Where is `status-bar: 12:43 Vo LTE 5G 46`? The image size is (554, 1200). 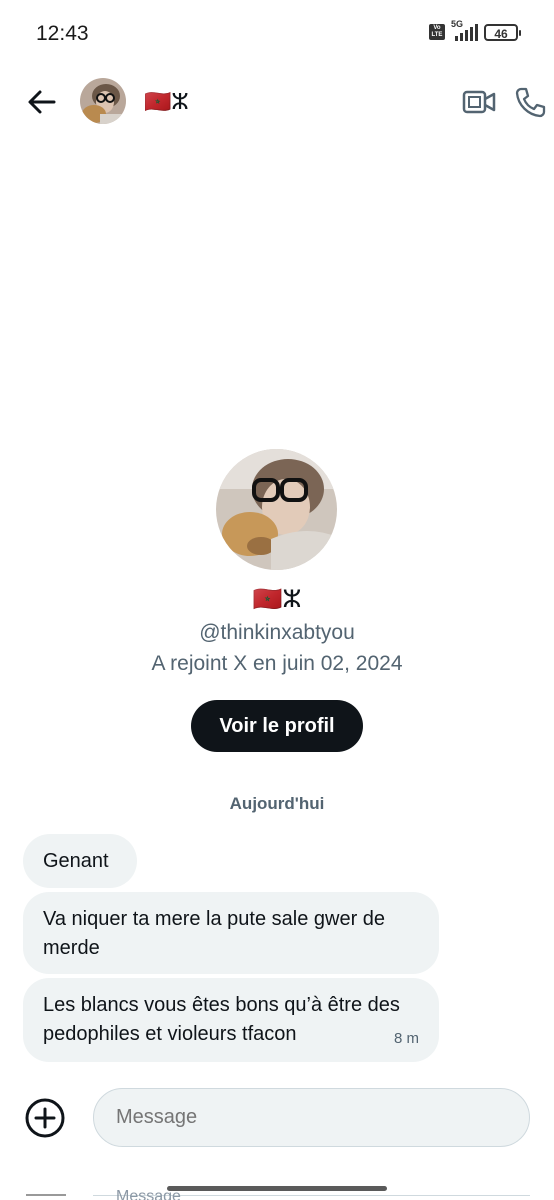
status-bar: 12:43 Vo LTE 5G 46 is located at coordinates (277, 34).